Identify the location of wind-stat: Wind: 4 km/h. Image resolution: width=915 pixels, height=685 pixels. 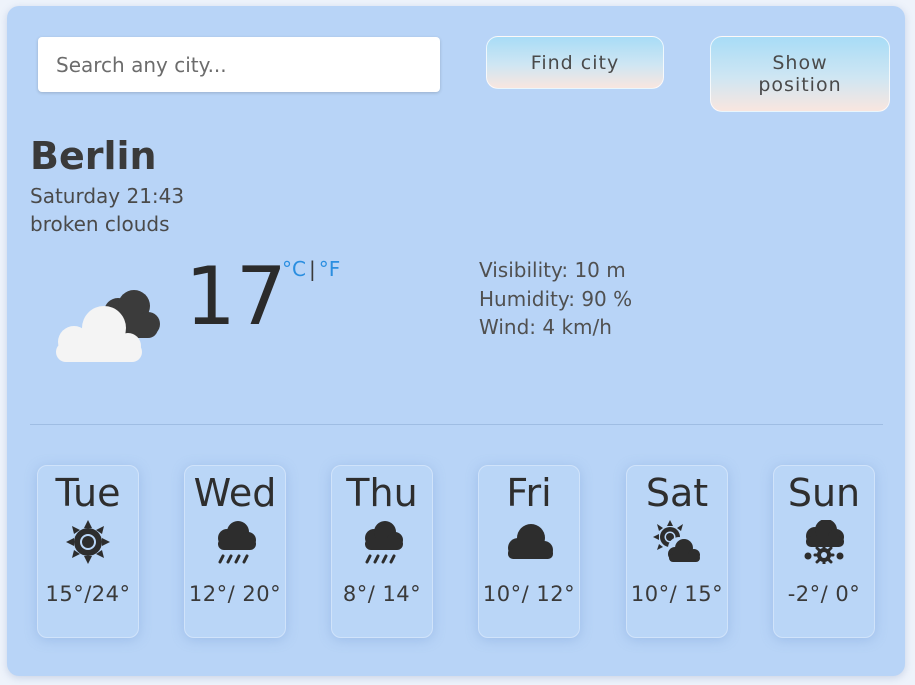
(545, 327).